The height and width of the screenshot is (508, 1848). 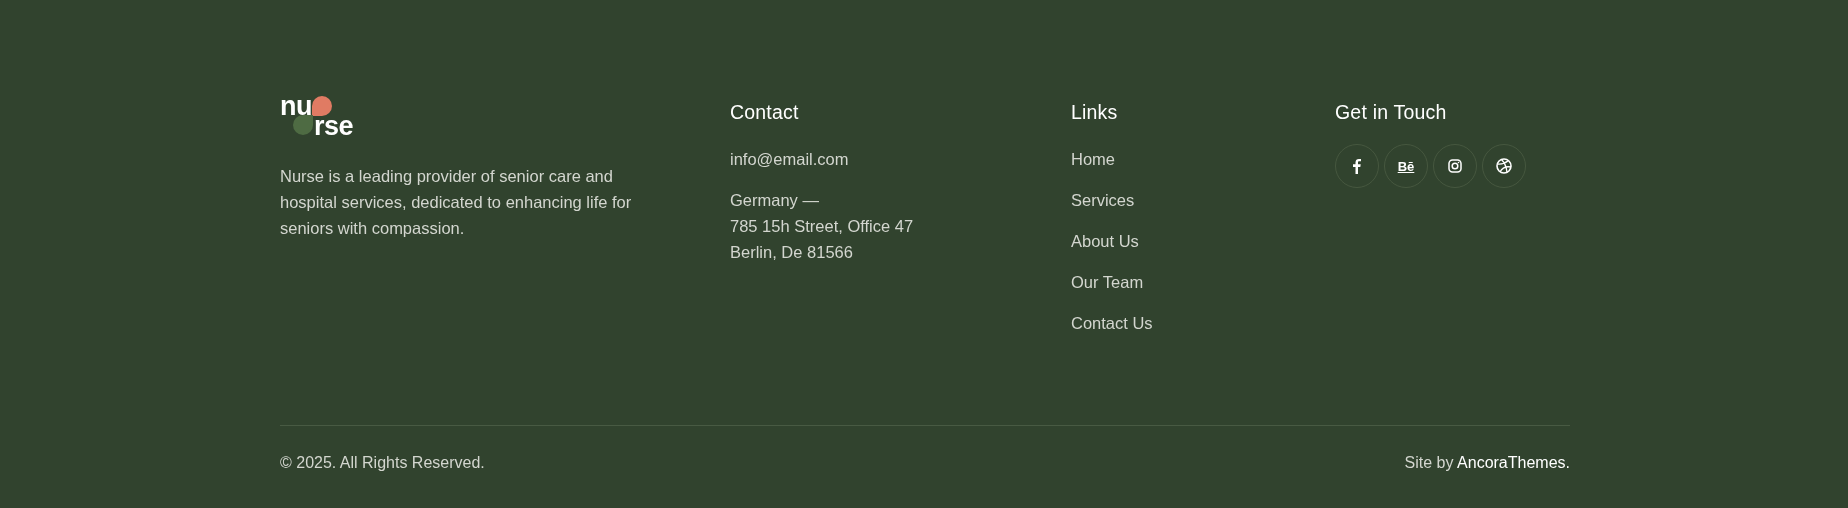 What do you see at coordinates (789, 159) in the screenshot?
I see `email-address: info@email.com` at bounding box center [789, 159].